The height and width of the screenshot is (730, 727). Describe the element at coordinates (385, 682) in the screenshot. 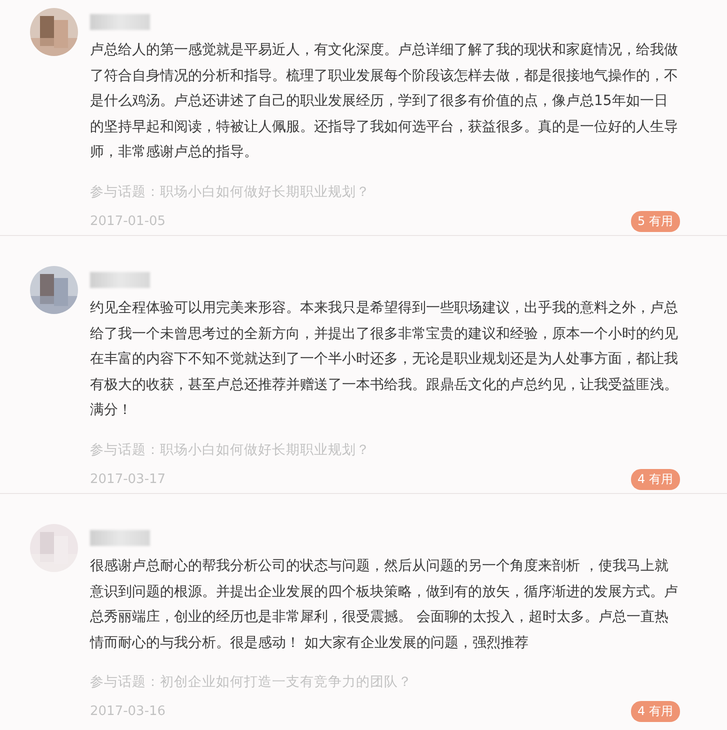

I see `topic-link: 参与话题：初创企业如何打造一支有竞争力的团队？` at that location.